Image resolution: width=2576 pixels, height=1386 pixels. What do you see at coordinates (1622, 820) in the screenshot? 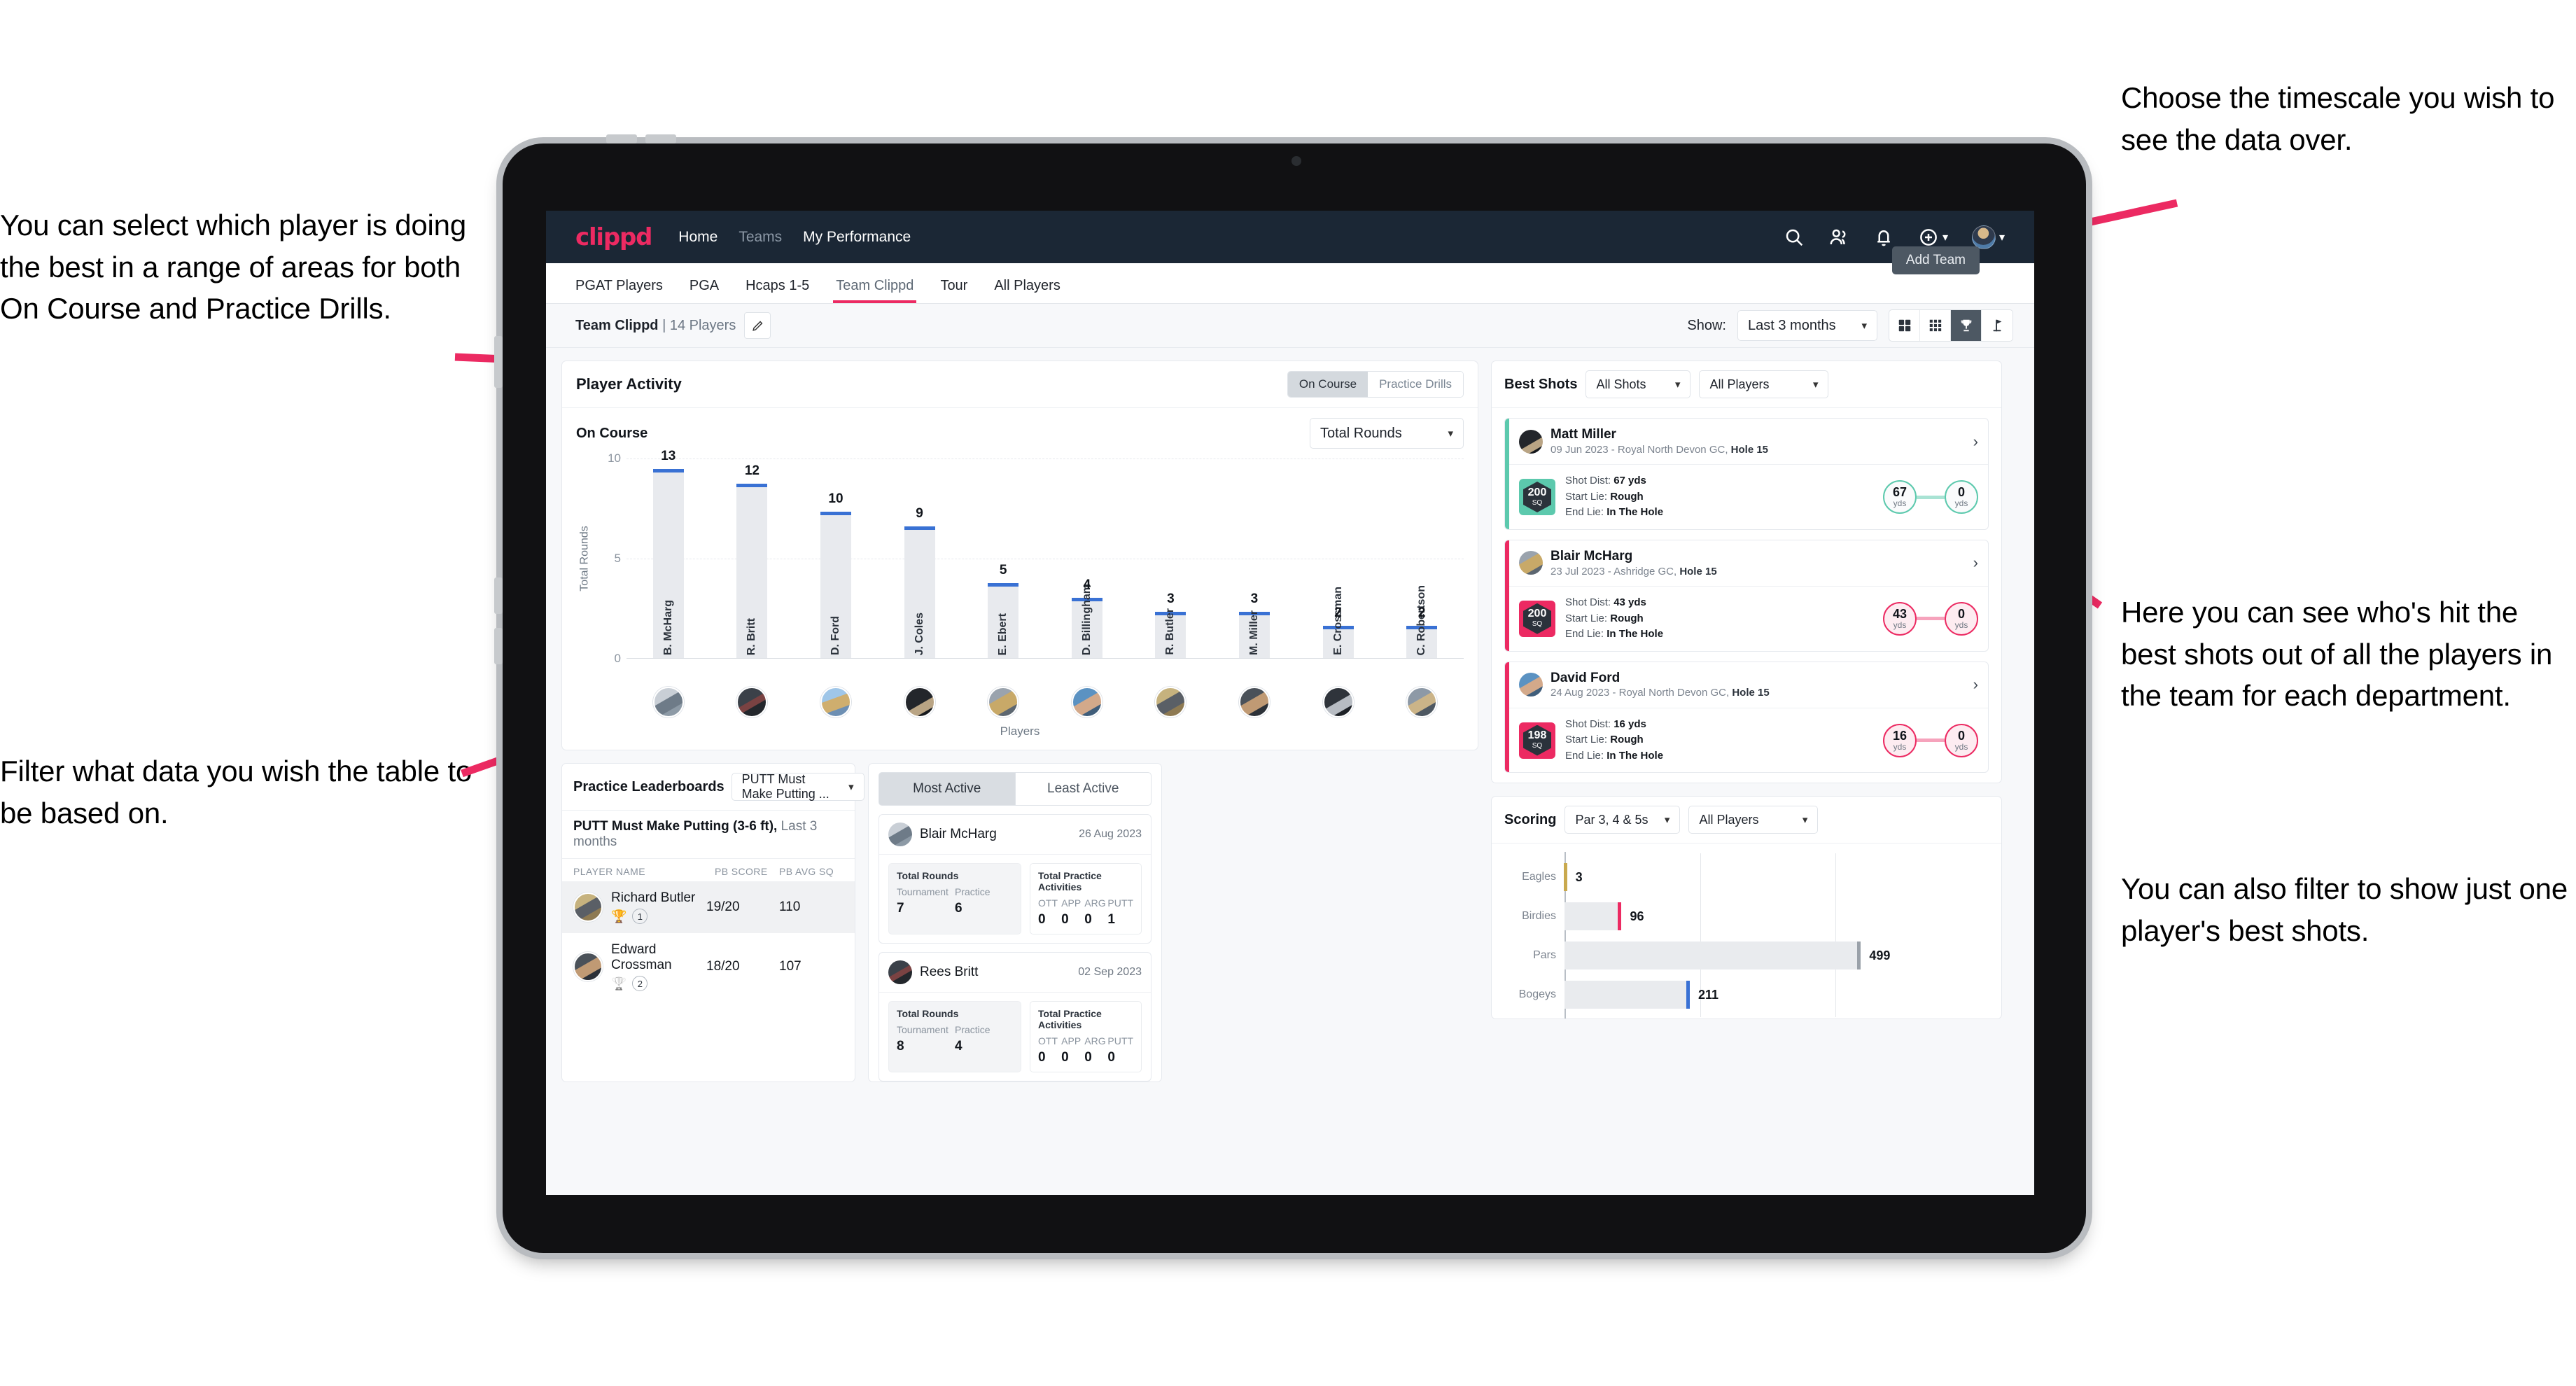
I see `par-filter-select: Par 3, 4 & 5s ▾` at bounding box center [1622, 820].